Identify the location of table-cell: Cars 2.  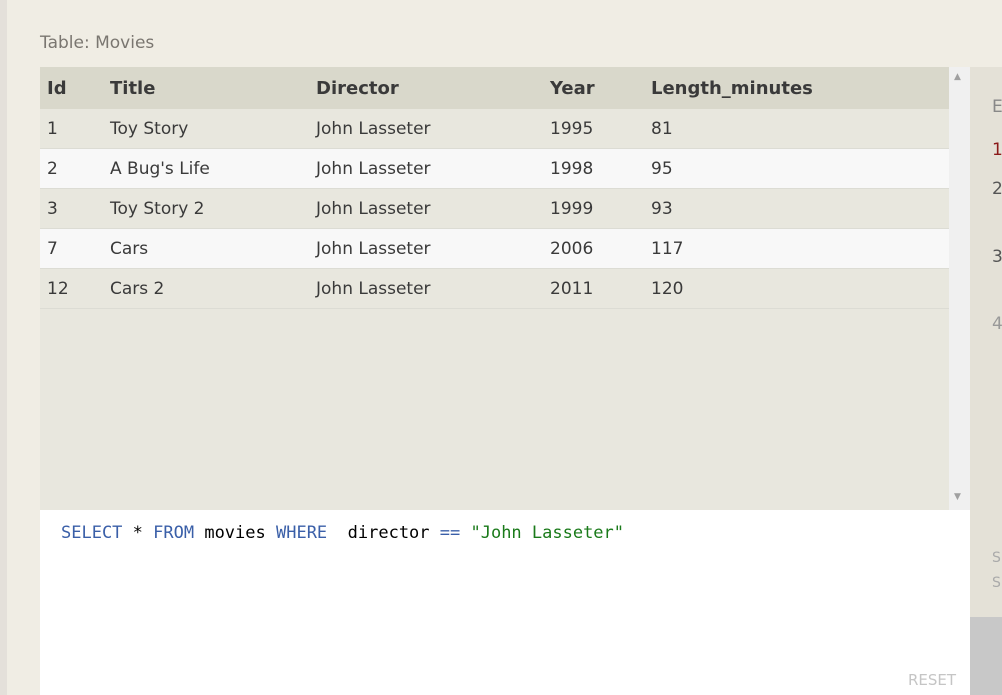
(206, 288).